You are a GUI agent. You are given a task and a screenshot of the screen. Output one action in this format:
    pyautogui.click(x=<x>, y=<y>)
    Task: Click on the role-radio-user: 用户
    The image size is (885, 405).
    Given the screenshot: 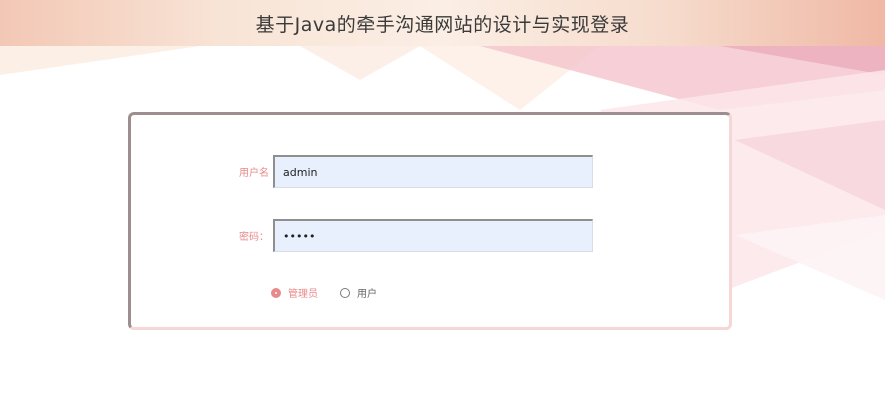 What is the action you would take?
    pyautogui.click(x=358, y=292)
    